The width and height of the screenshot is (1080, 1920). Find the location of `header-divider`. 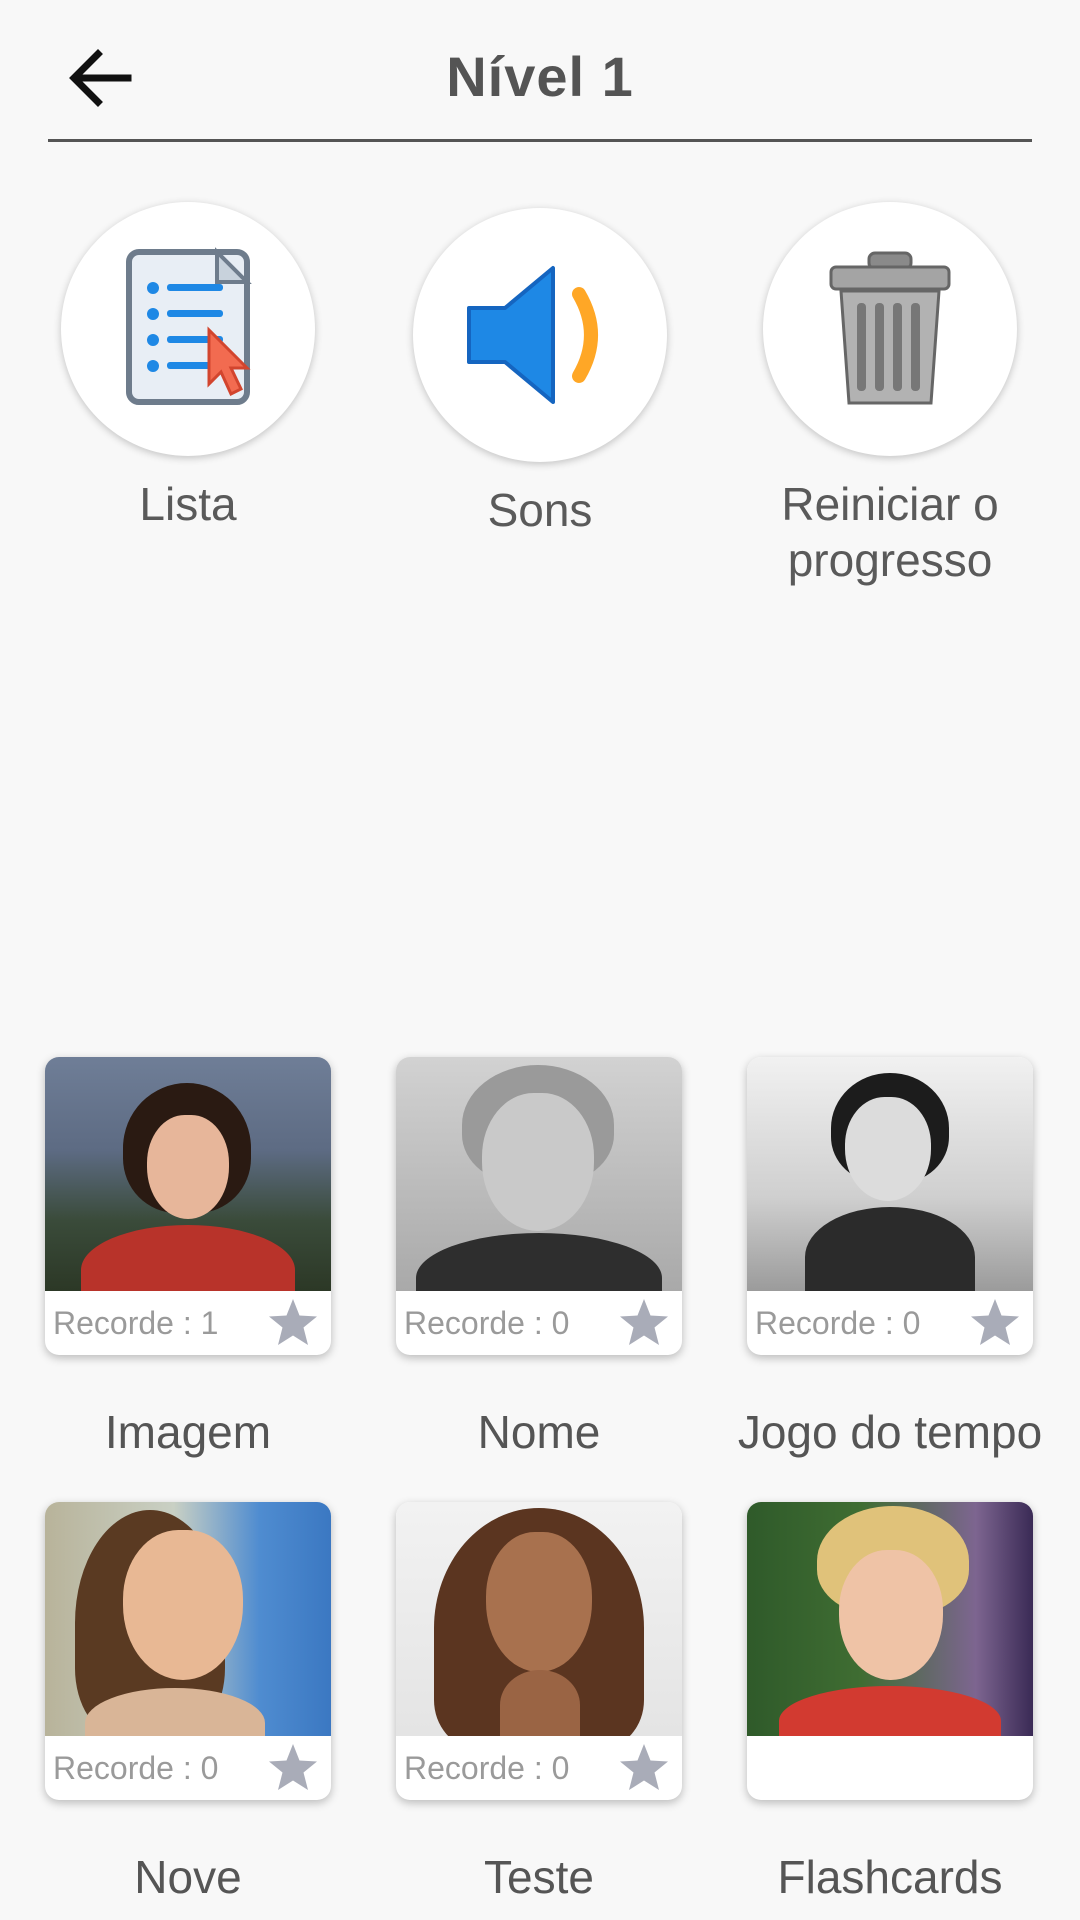

header-divider is located at coordinates (540, 140).